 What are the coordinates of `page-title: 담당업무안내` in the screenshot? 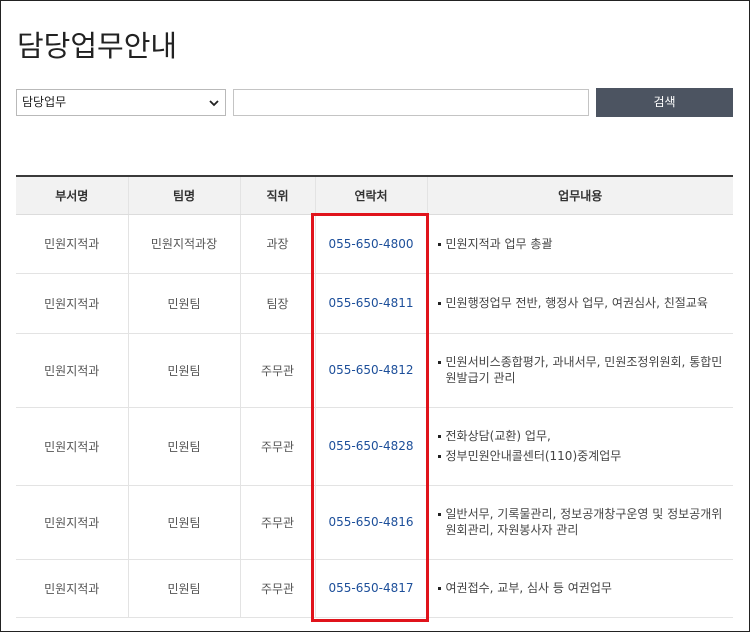 It's located at (97, 46).